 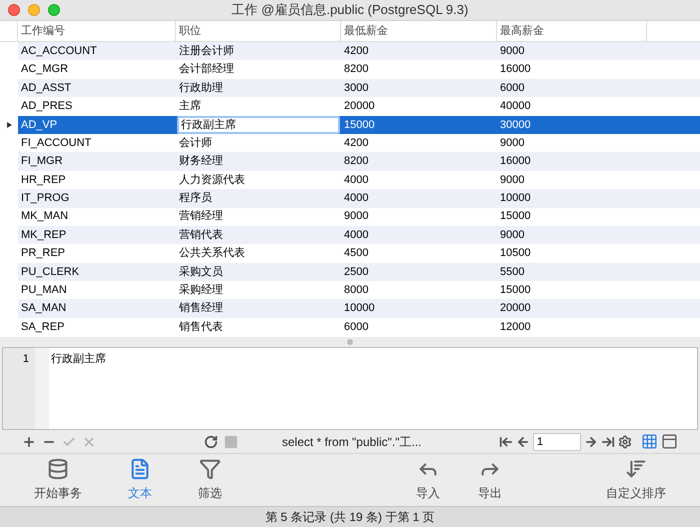 I want to click on line-number: 1, so click(x=25, y=359).